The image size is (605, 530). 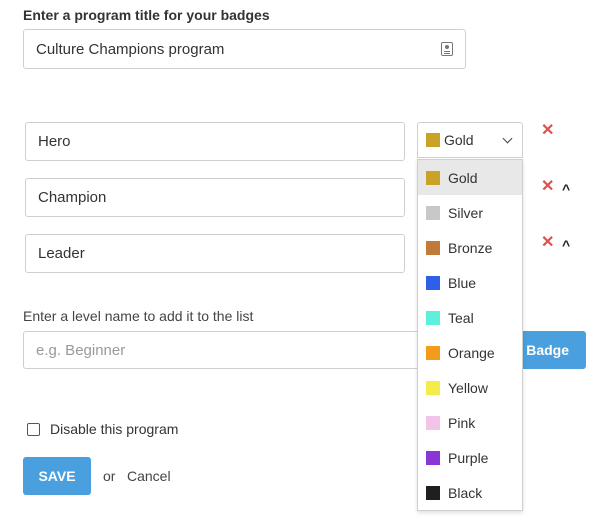 I want to click on save-button: SAVE, so click(x=57, y=476).